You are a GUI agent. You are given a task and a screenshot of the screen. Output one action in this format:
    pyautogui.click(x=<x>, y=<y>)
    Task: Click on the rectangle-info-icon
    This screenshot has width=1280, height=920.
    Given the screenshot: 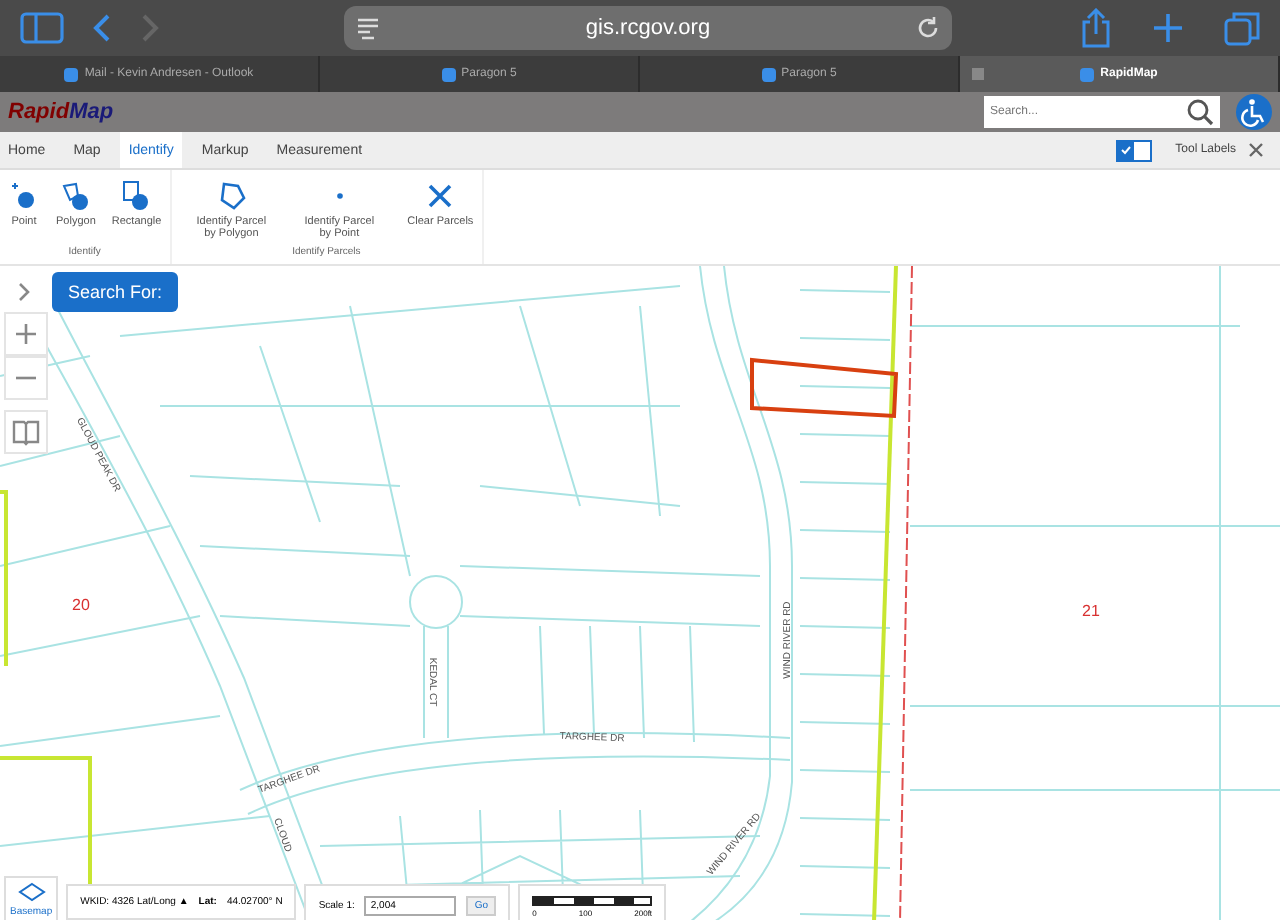 What is the action you would take?
    pyautogui.click(x=136, y=196)
    